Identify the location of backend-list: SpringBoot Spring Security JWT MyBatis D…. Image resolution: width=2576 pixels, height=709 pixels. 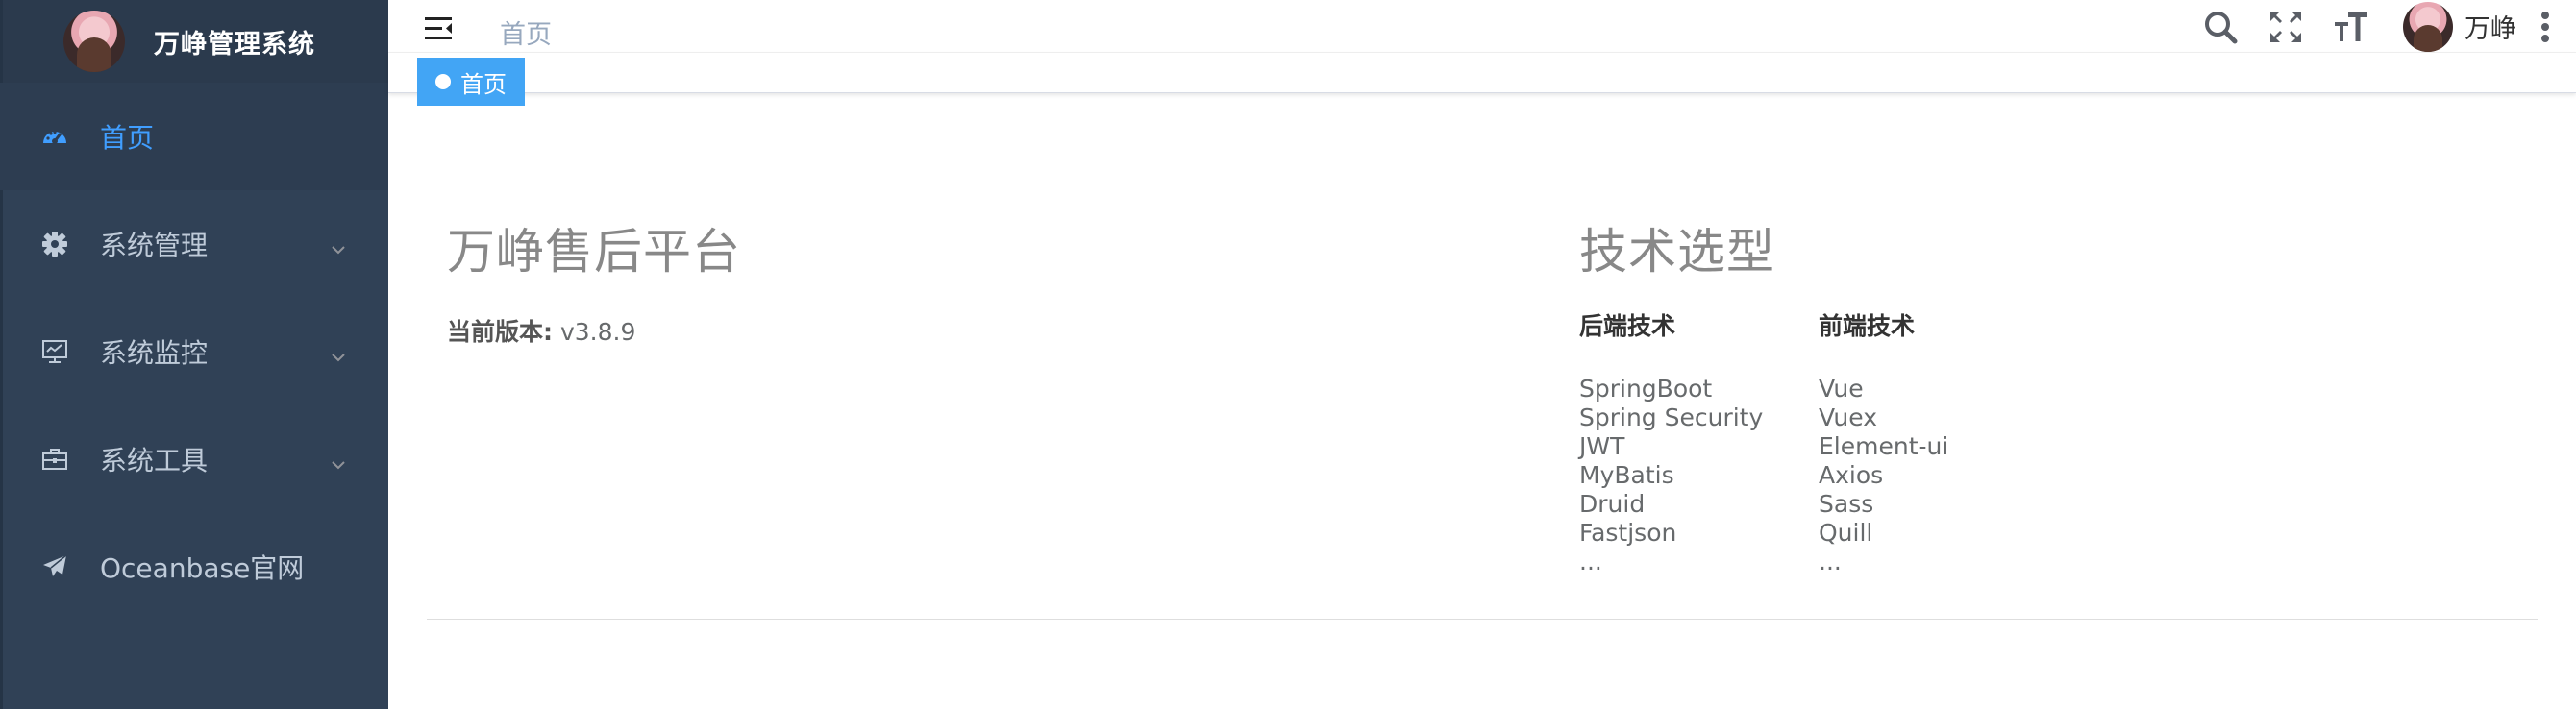
(1671, 475).